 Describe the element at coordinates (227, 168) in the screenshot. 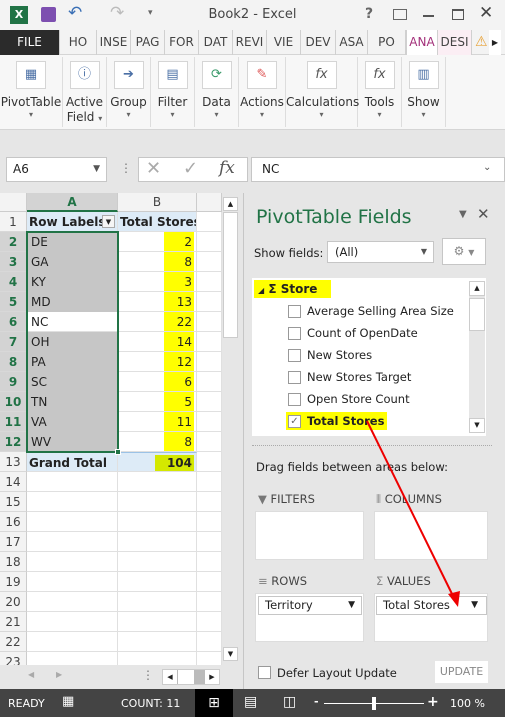

I see `insert-function-button: fx` at that location.